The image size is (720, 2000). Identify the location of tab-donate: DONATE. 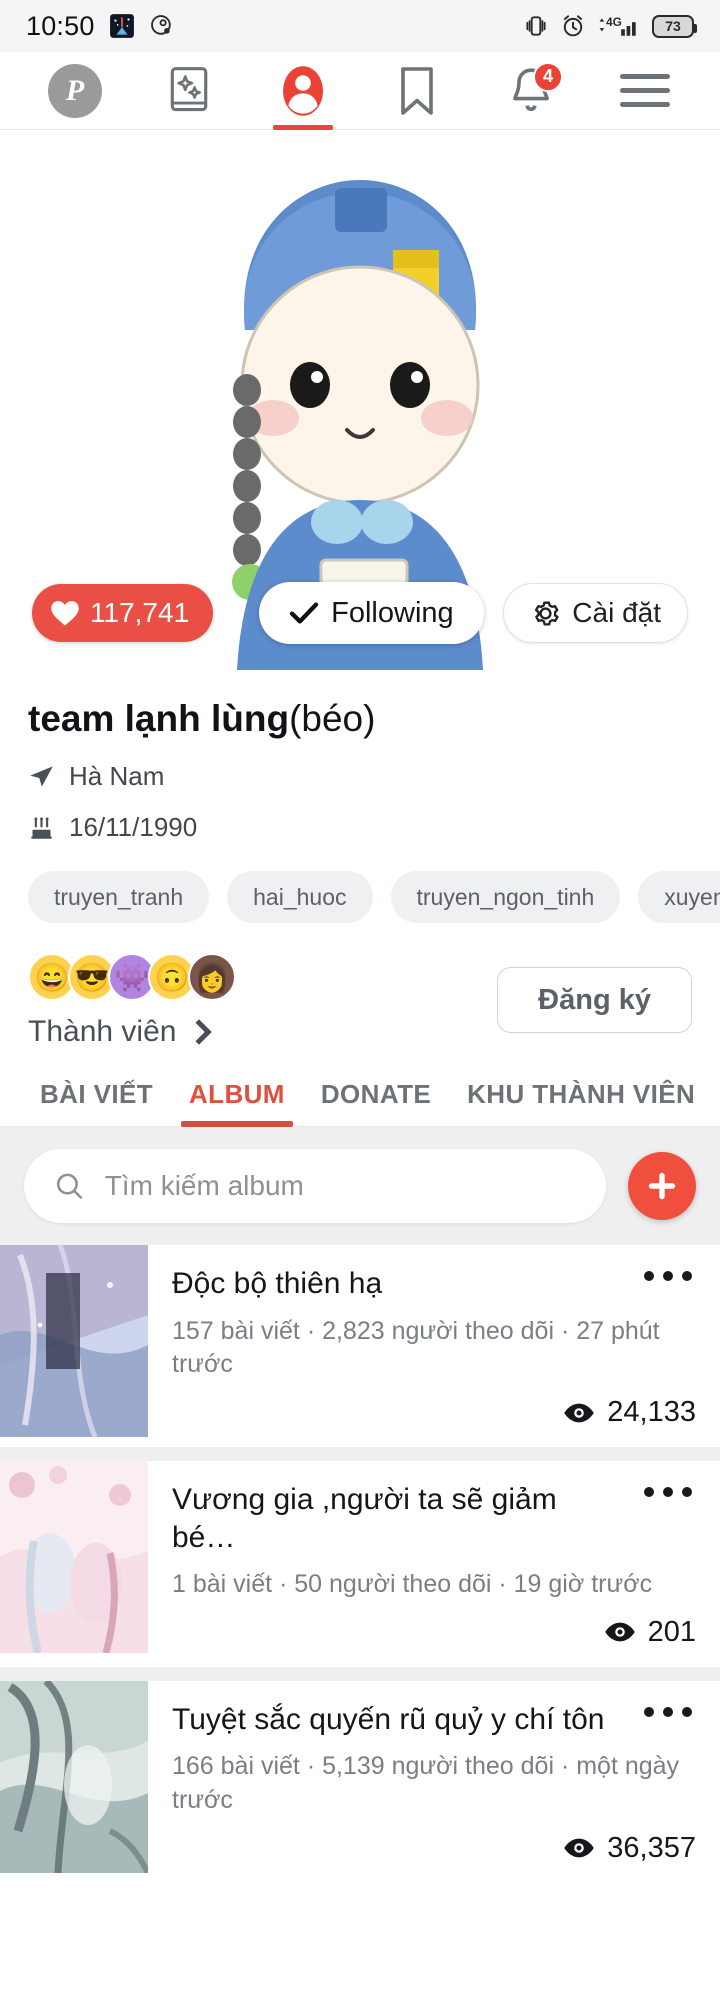
(376, 1102).